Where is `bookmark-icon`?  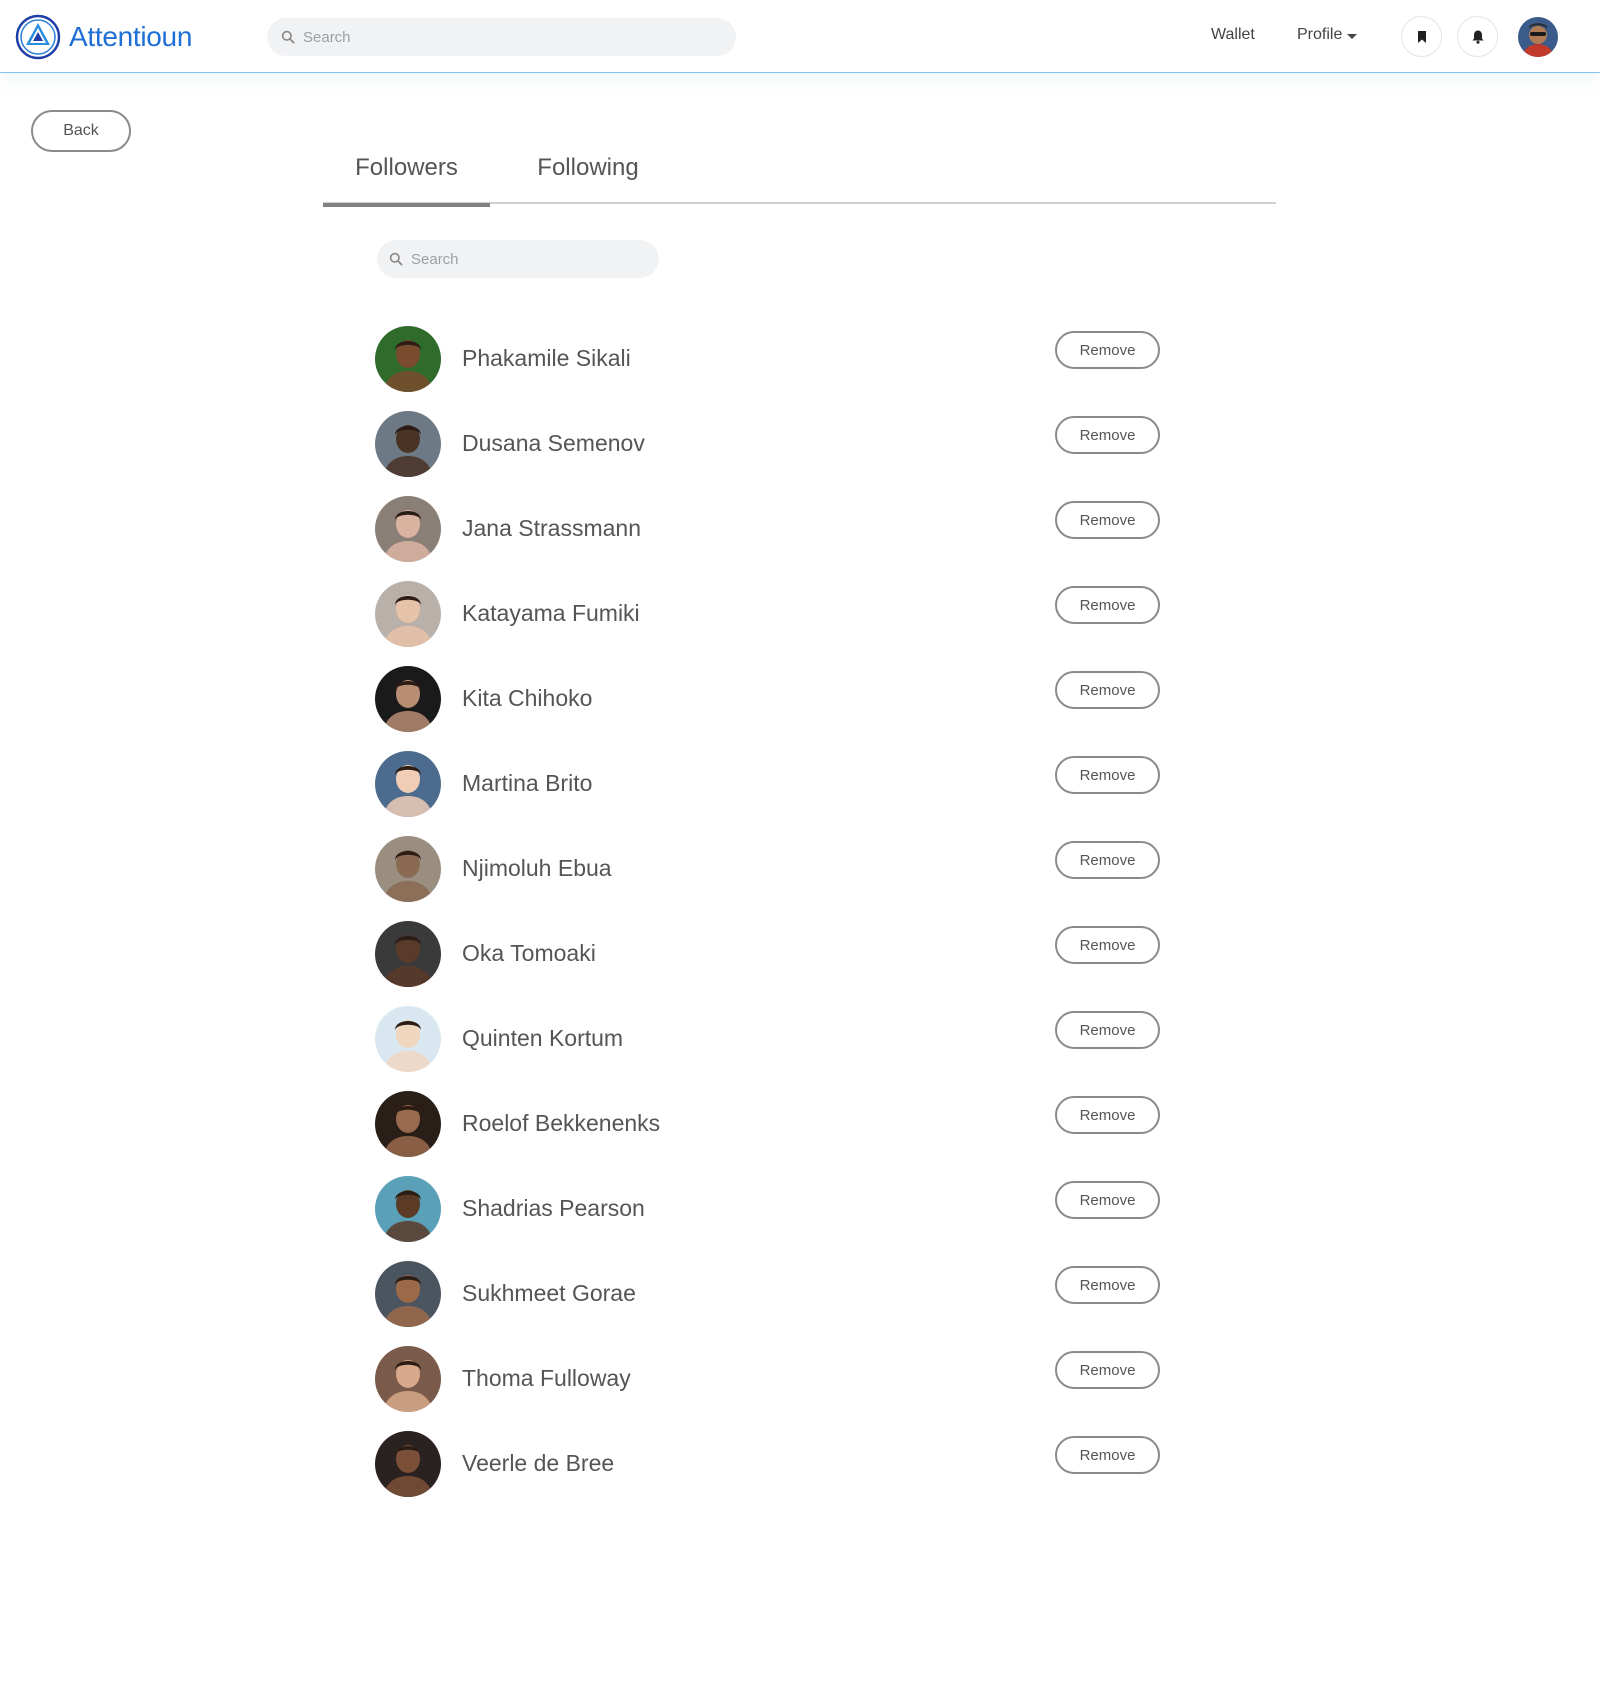
bookmark-icon is located at coordinates (1421, 36).